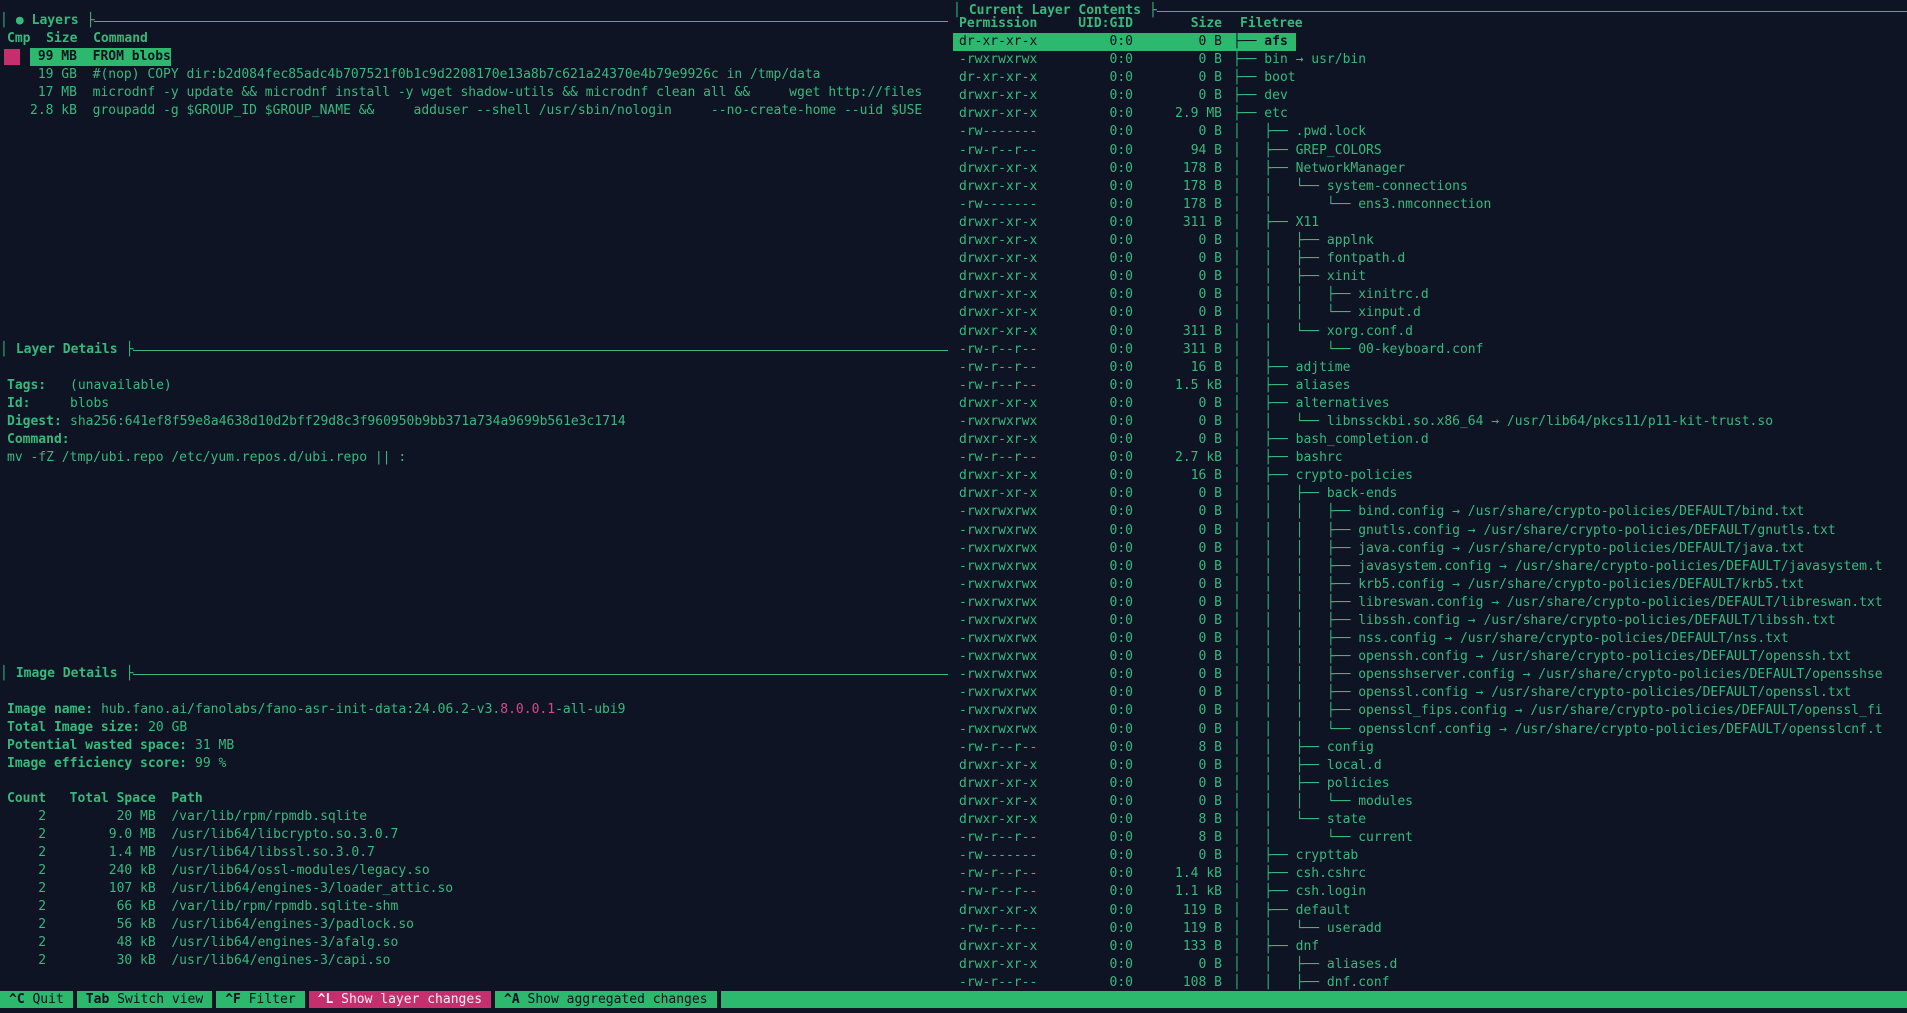 The height and width of the screenshot is (1013, 1907). What do you see at coordinates (1430, 332) in the screenshot?
I see `file-tree-row: drwxr-xr-x 0:0 311 B │ │ └── xorg.conf.d` at bounding box center [1430, 332].